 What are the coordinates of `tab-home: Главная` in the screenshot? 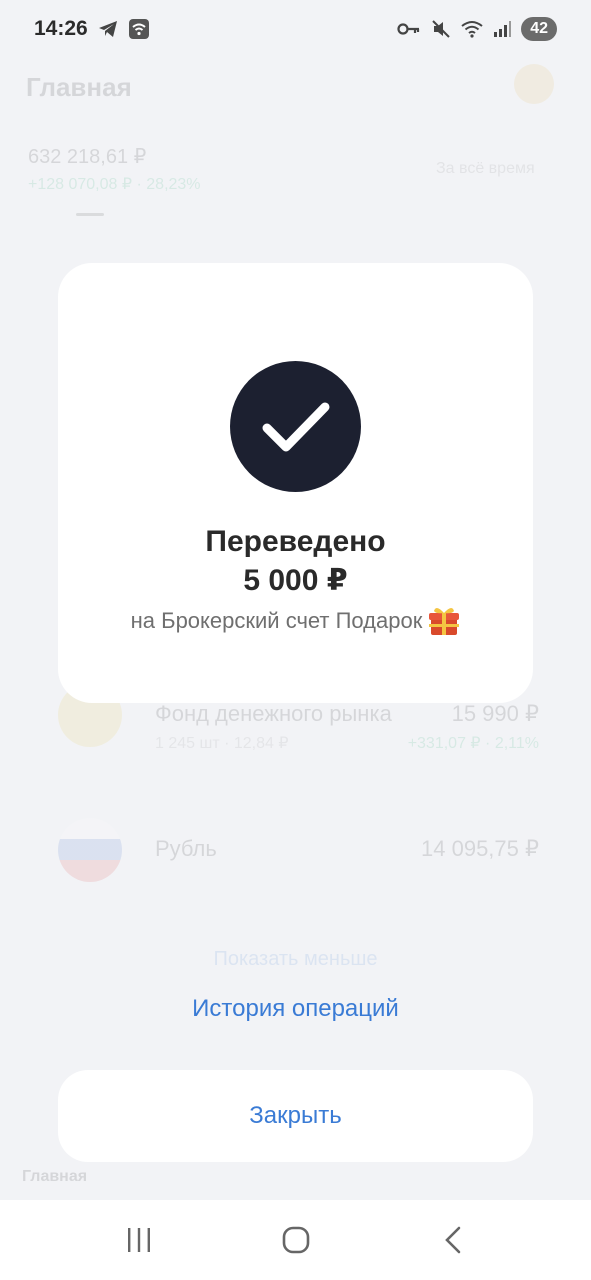 It's located at (55, 1176).